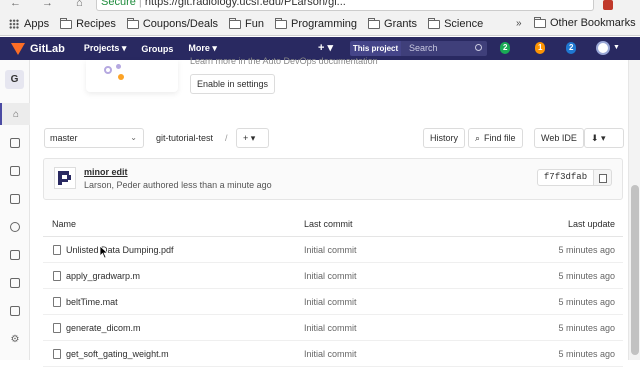  I want to click on bookmark-apps: Apps, so click(29, 24).